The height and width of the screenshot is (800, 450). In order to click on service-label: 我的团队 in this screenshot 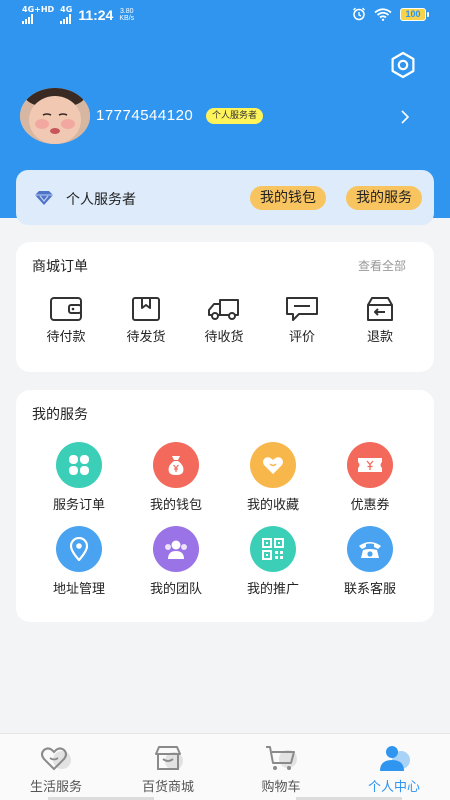, I will do `click(175, 589)`.